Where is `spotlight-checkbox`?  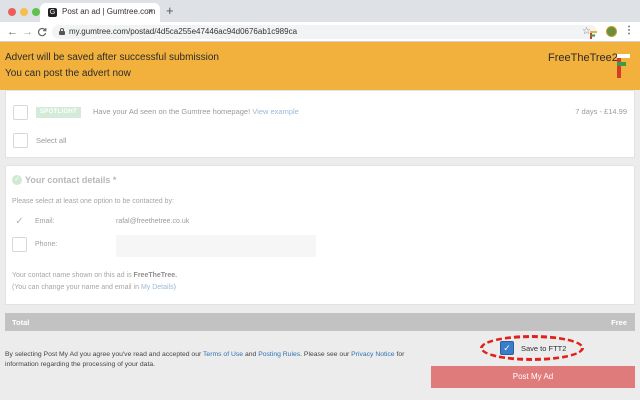 spotlight-checkbox is located at coordinates (20, 112).